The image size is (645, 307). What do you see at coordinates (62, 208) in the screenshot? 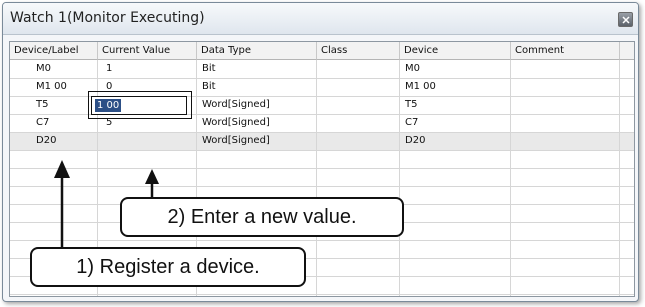
I see `arrow-to-device-label` at bounding box center [62, 208].